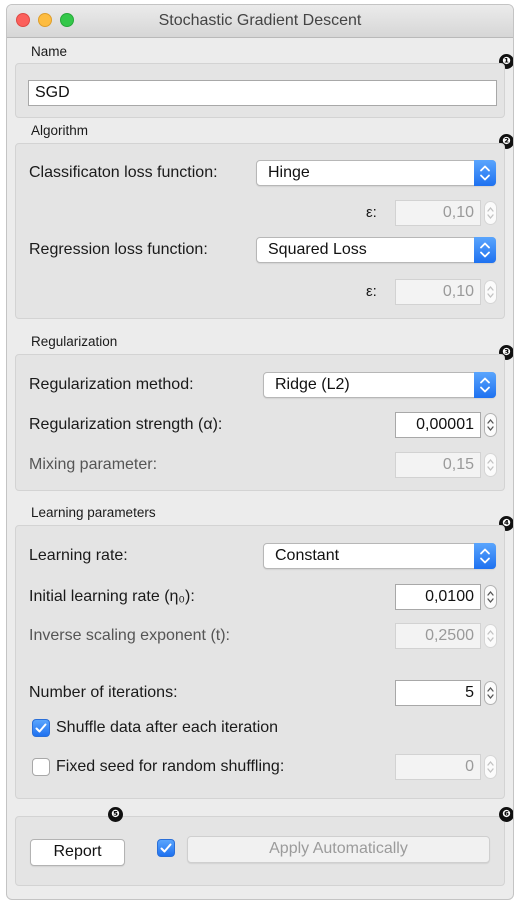 Image resolution: width=520 pixels, height=906 pixels. Describe the element at coordinates (170, 767) in the screenshot. I see `fixed-seed-label: Fixed seed for random shuffling:` at that location.